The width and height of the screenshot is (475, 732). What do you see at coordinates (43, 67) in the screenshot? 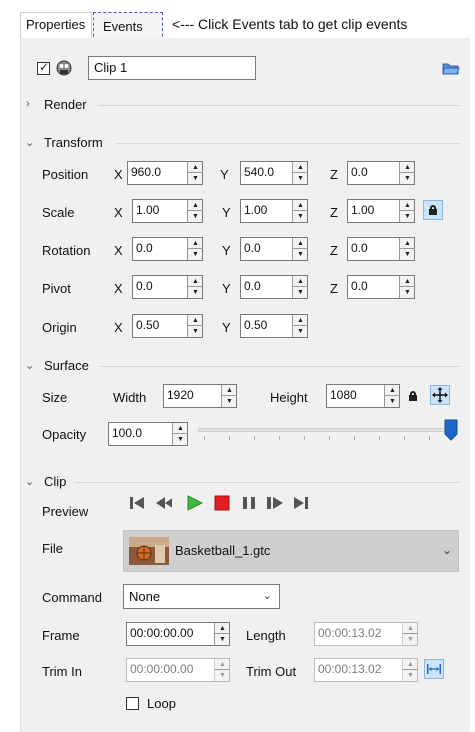
I see `clip-enabled-checkbox` at bounding box center [43, 67].